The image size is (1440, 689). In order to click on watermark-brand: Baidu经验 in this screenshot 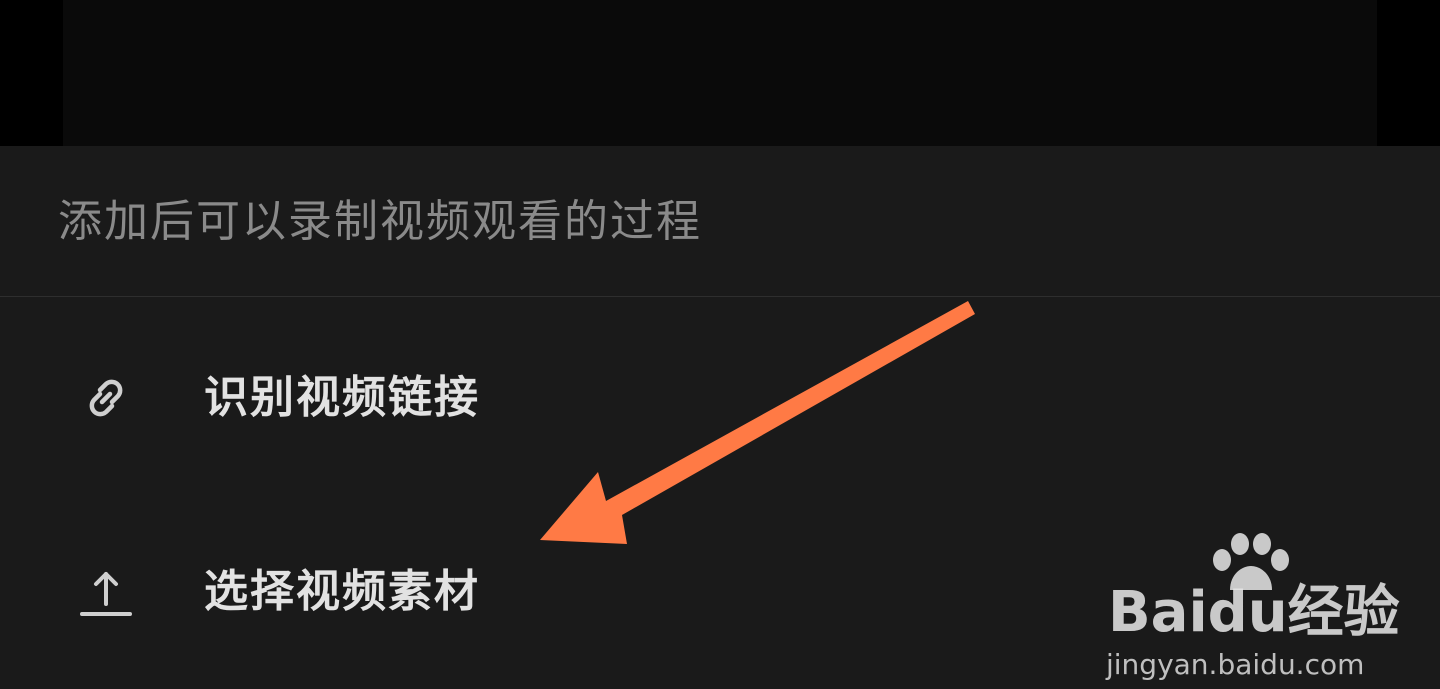, I will do `click(1254, 612)`.